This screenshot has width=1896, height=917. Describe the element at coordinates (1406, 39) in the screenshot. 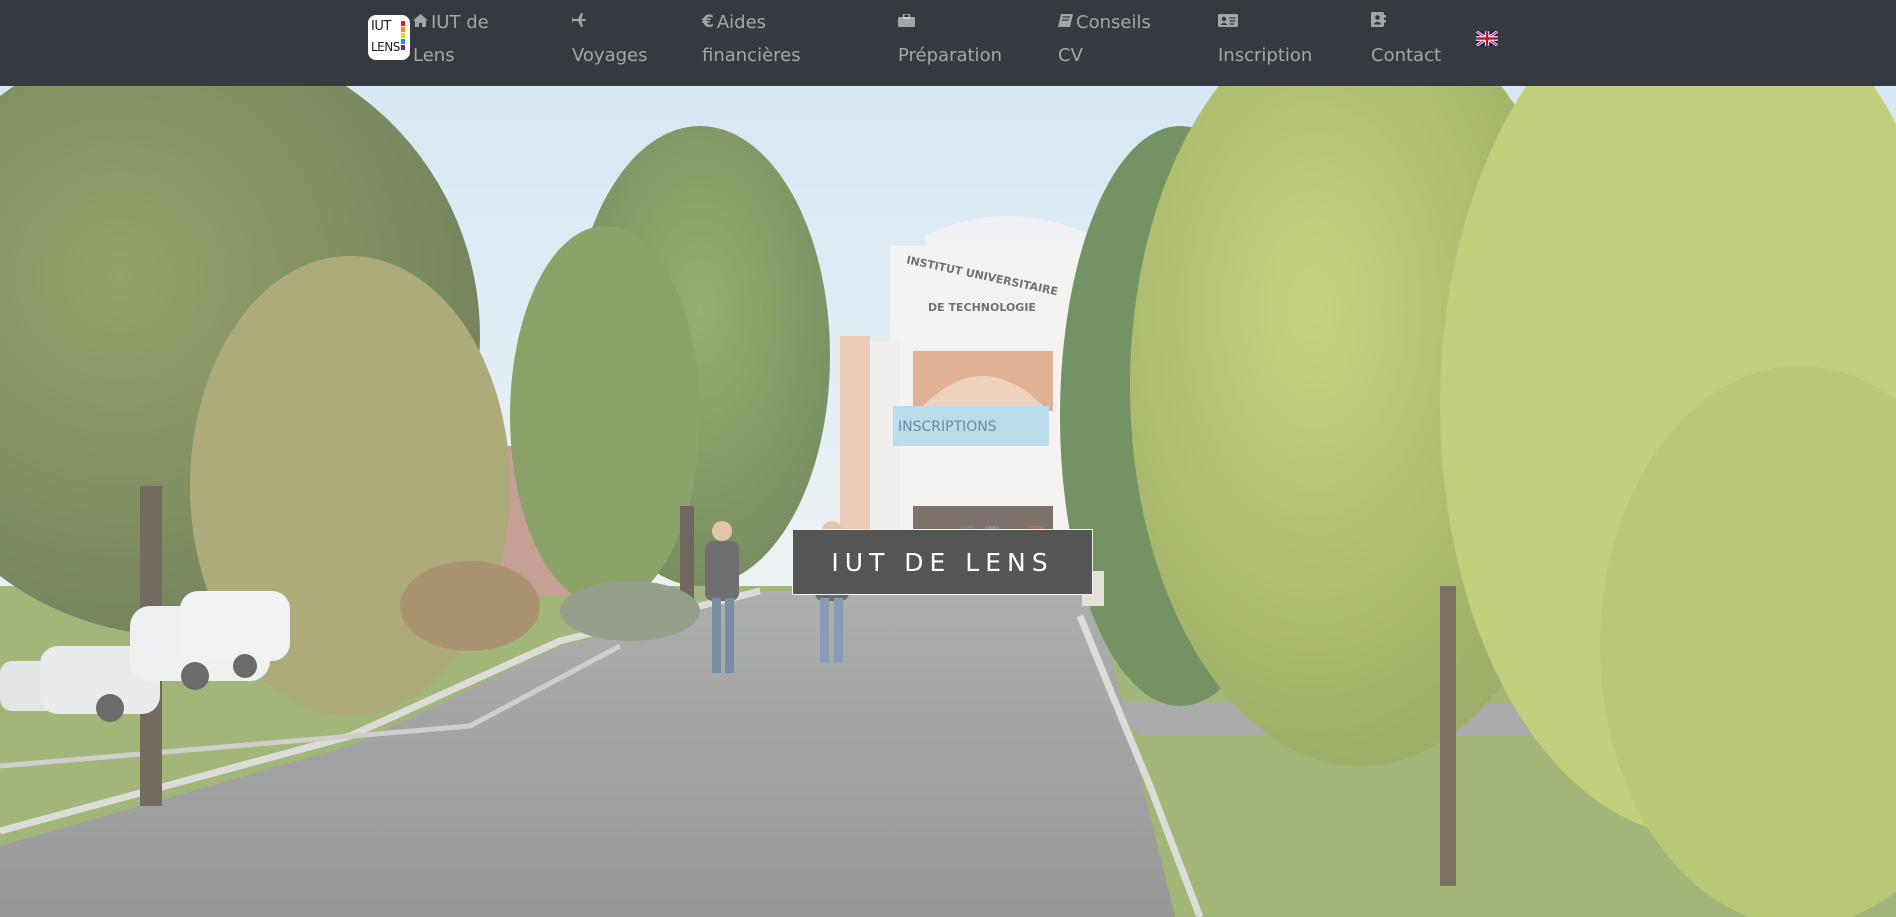

I see `nav-item-contact: Contact` at that location.